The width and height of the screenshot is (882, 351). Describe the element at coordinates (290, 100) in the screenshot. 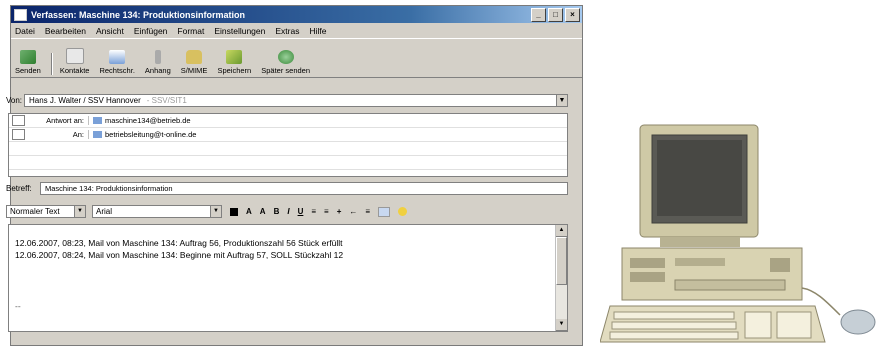

I see `from-select: Hans J. Walter / SSV Hannover - SSV/SIT1` at that location.